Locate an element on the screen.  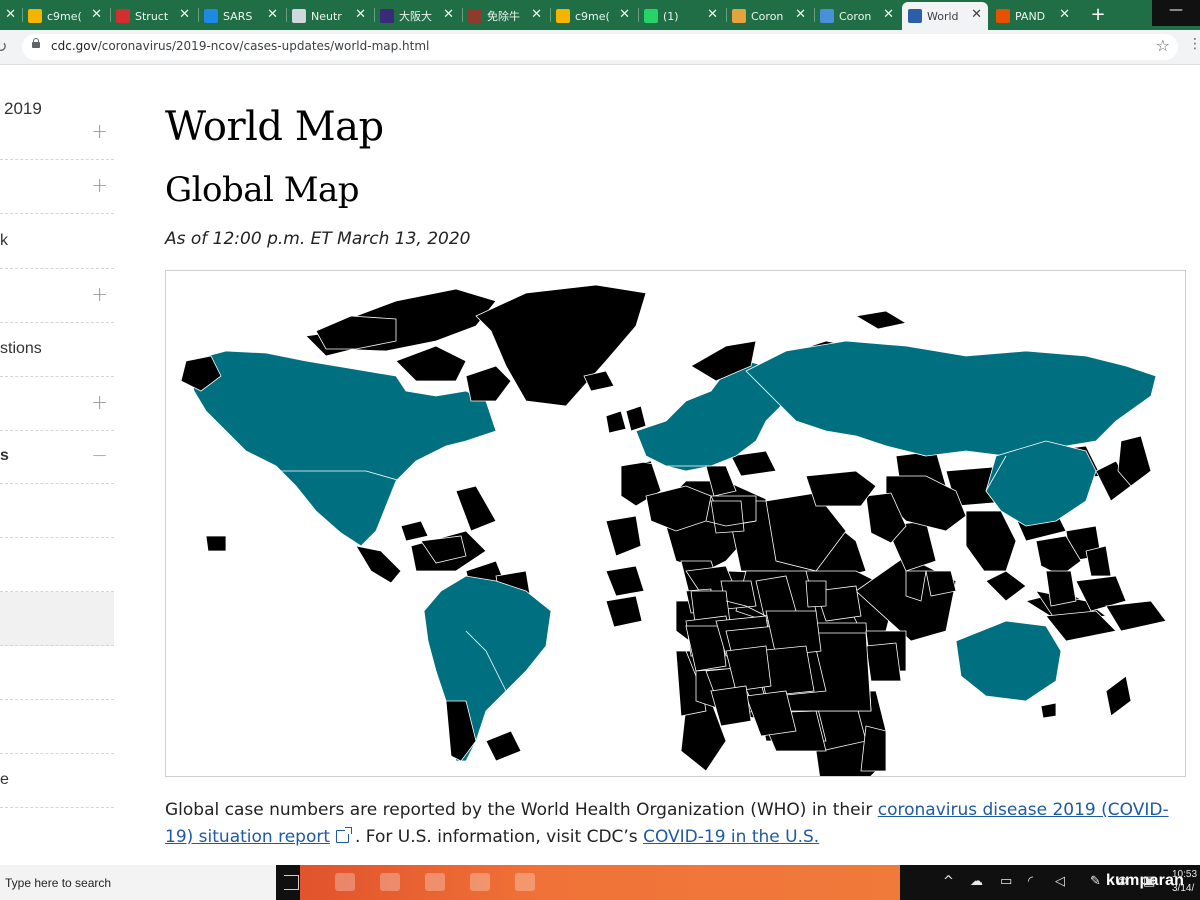
hawaii-region is located at coordinates (216, 543).